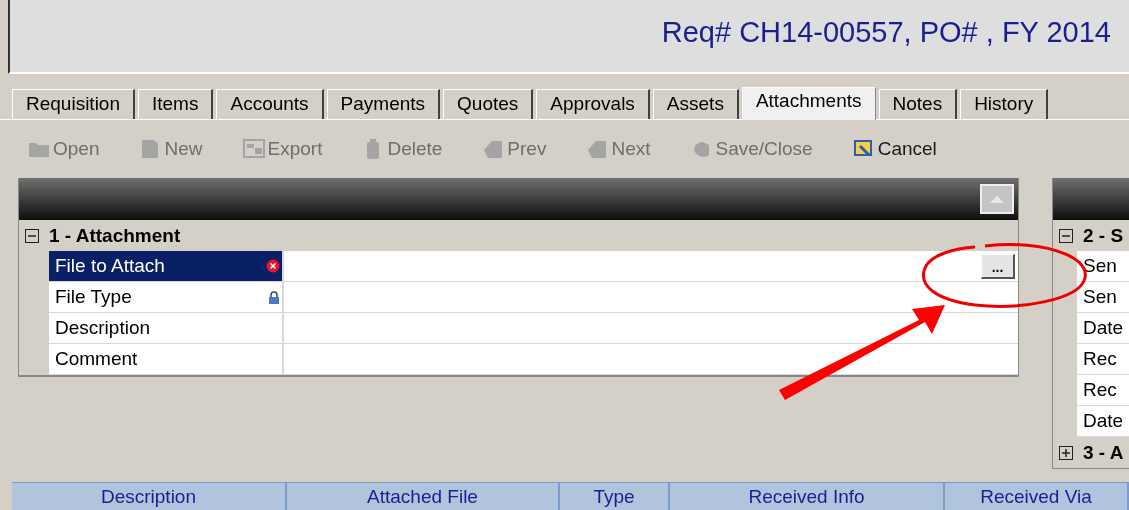 Image resolution: width=1129 pixels, height=510 pixels. Describe the element at coordinates (918, 104) in the screenshot. I see `tab: Notes` at that location.